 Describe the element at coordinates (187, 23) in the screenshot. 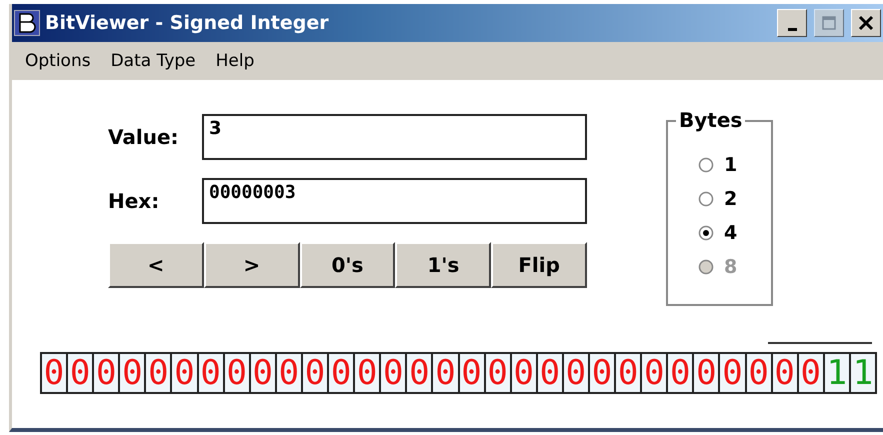

I see `window-title: BitViewer - Signed Integer` at that location.